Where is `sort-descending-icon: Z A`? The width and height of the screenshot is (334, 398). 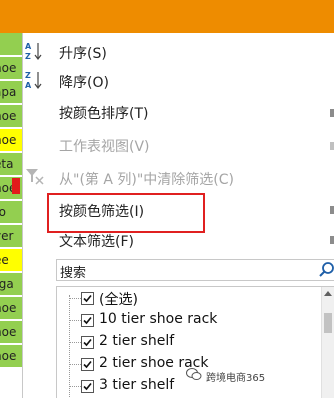
sort-descending-icon: Z A is located at coordinates (33, 80).